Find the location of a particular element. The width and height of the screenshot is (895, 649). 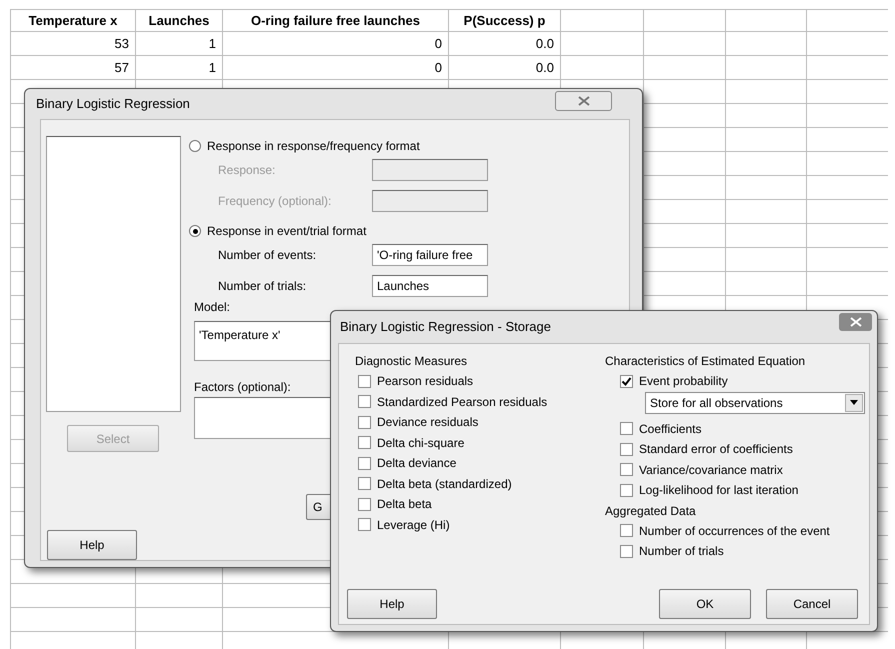

checkbox-label: Number of trials is located at coordinates (681, 551).